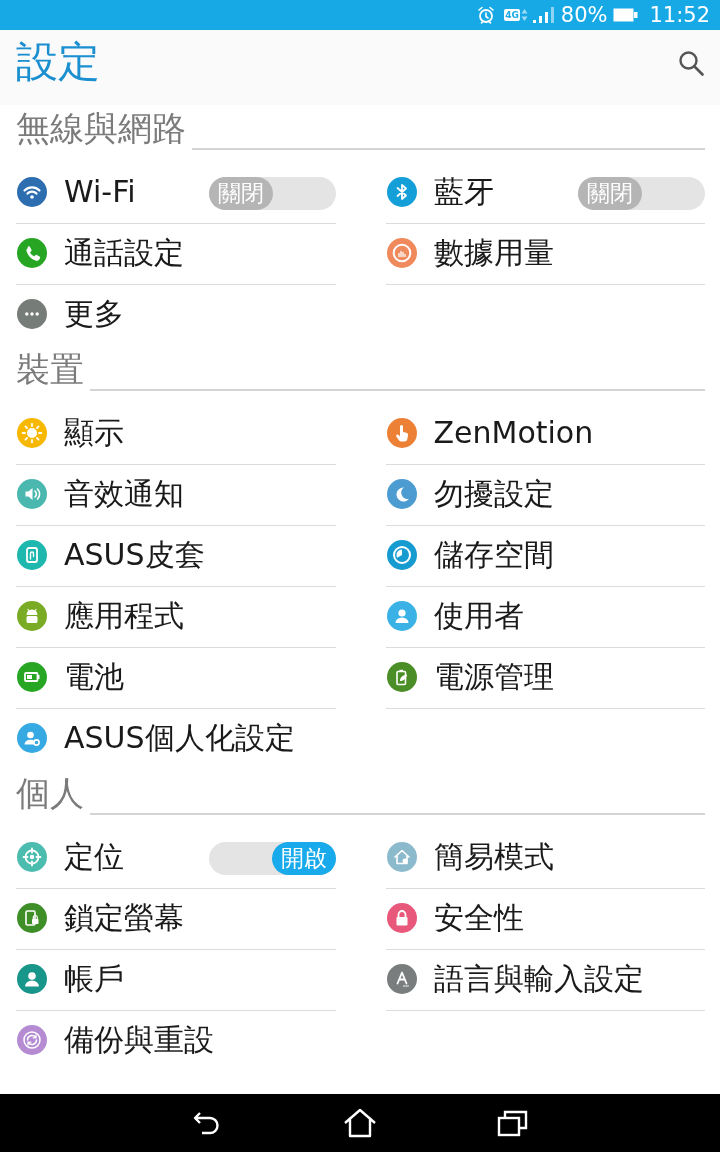 This screenshot has height=1152, width=720. What do you see at coordinates (207, 1123) in the screenshot?
I see `back-icon` at bounding box center [207, 1123].